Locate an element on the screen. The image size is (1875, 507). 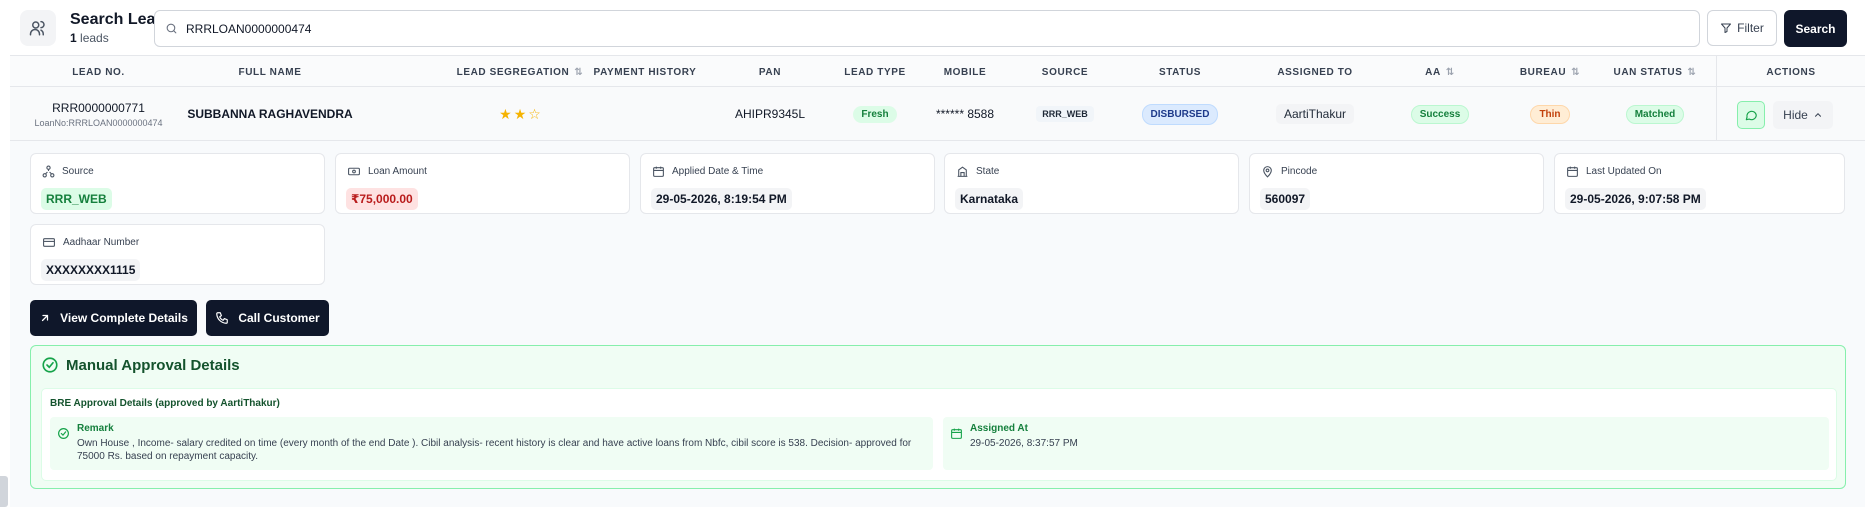
updated-label: Last Updated On is located at coordinates (1624, 171).